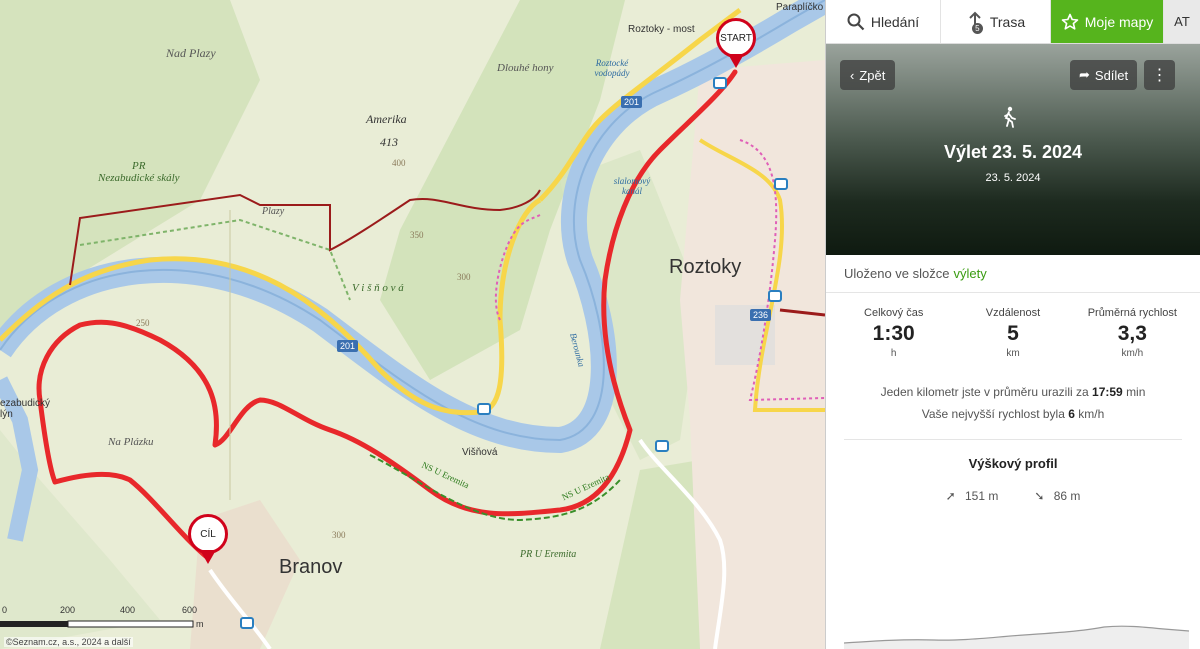  What do you see at coordinates (852, 75) in the screenshot?
I see `chevron-left-icon: ‹` at bounding box center [852, 75].